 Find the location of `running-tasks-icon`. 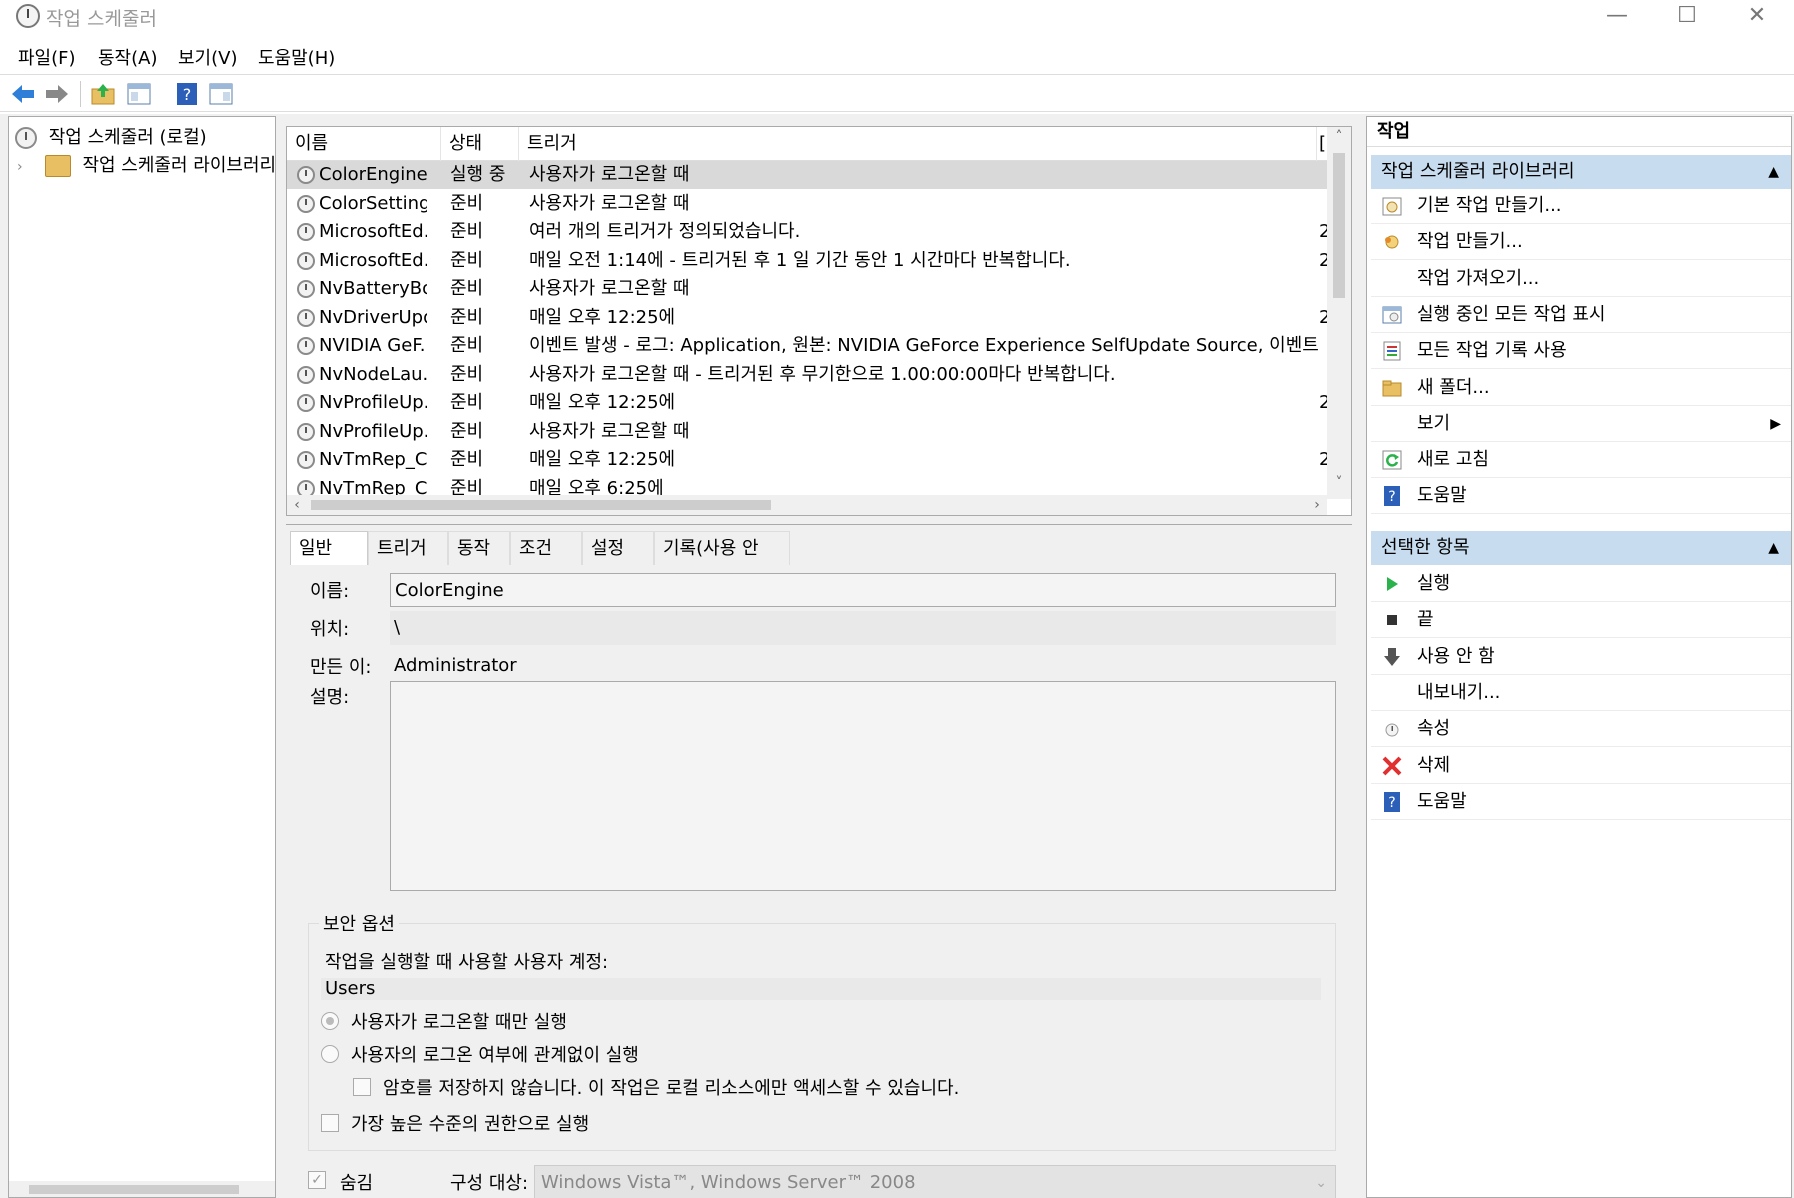

running-tasks-icon is located at coordinates (1392, 315).